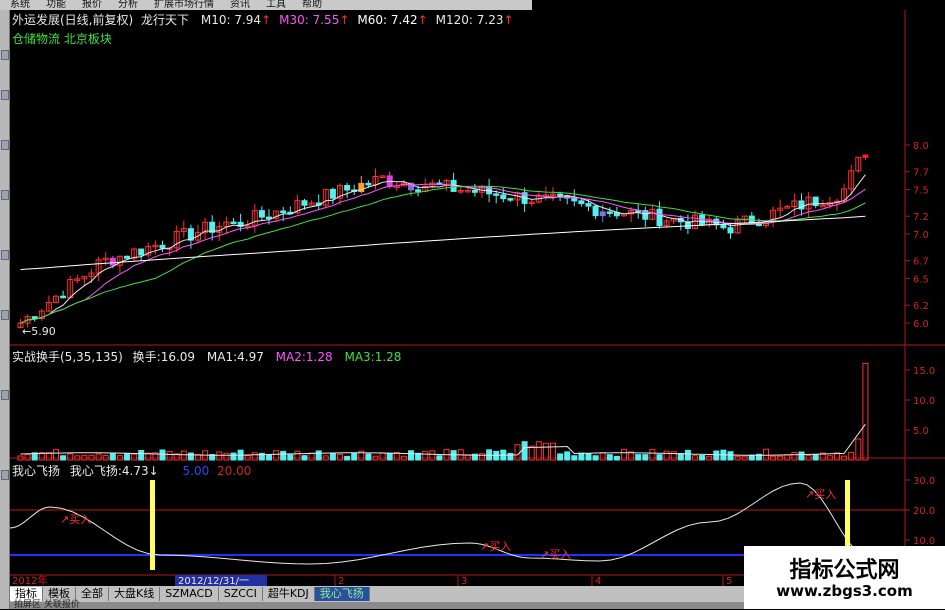 The height and width of the screenshot is (610, 945). Describe the element at coordinates (921, 191) in the screenshot. I see `price-tick-label: 7.5` at that location.